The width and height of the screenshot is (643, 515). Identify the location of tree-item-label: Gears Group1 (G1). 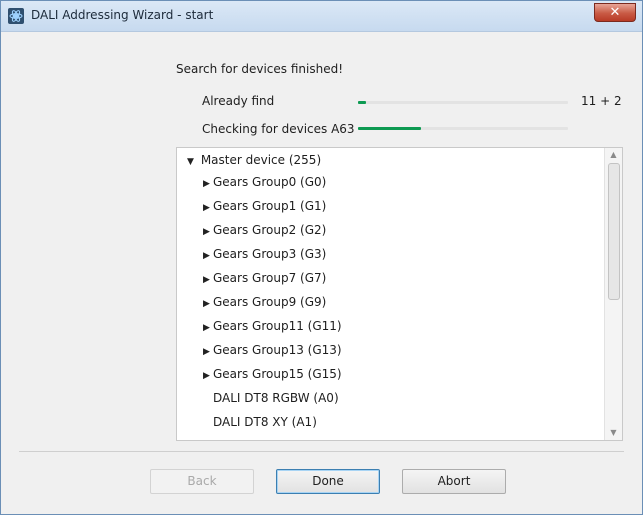
(270, 206).